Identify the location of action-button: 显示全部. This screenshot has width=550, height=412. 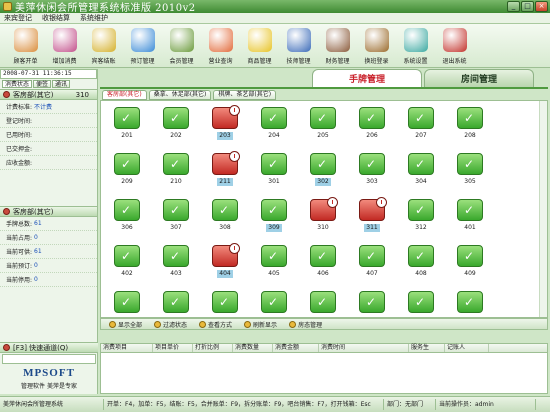
(125, 324).